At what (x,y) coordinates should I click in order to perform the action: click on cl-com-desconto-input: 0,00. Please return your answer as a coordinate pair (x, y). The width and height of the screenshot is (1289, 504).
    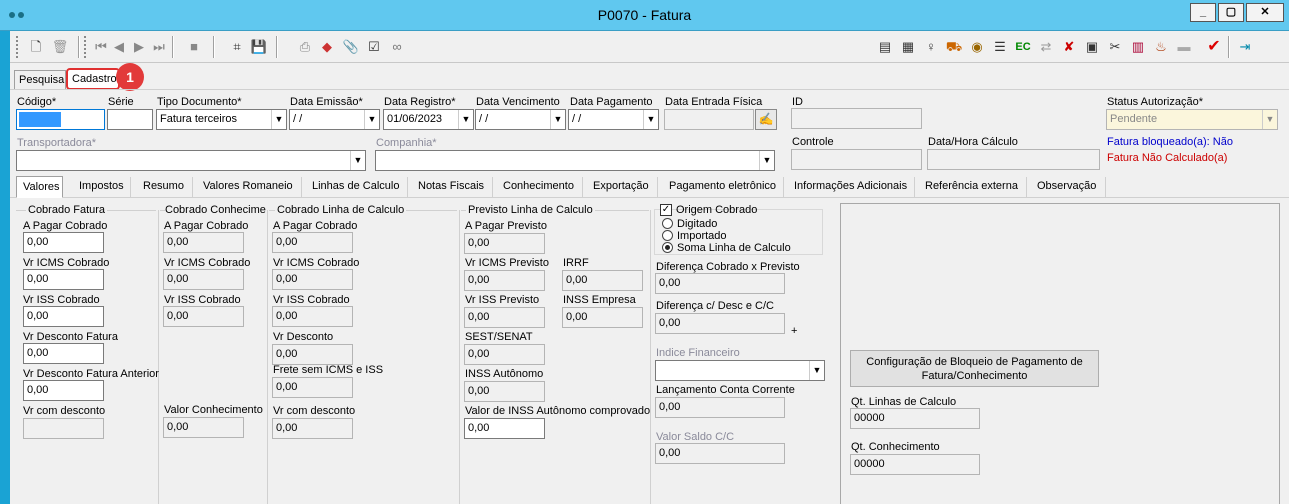
    Looking at the image, I should click on (312, 428).